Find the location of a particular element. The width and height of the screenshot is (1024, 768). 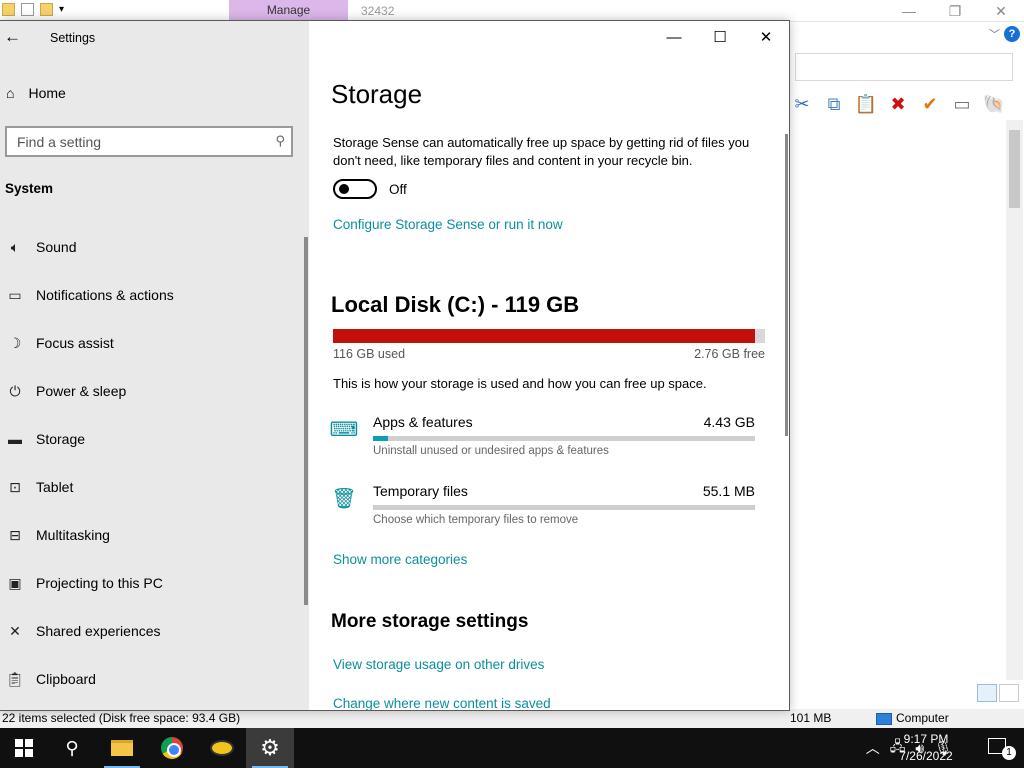

configure-storage-sense-link: Configure Storage Sense or run it now is located at coordinates (448, 224).